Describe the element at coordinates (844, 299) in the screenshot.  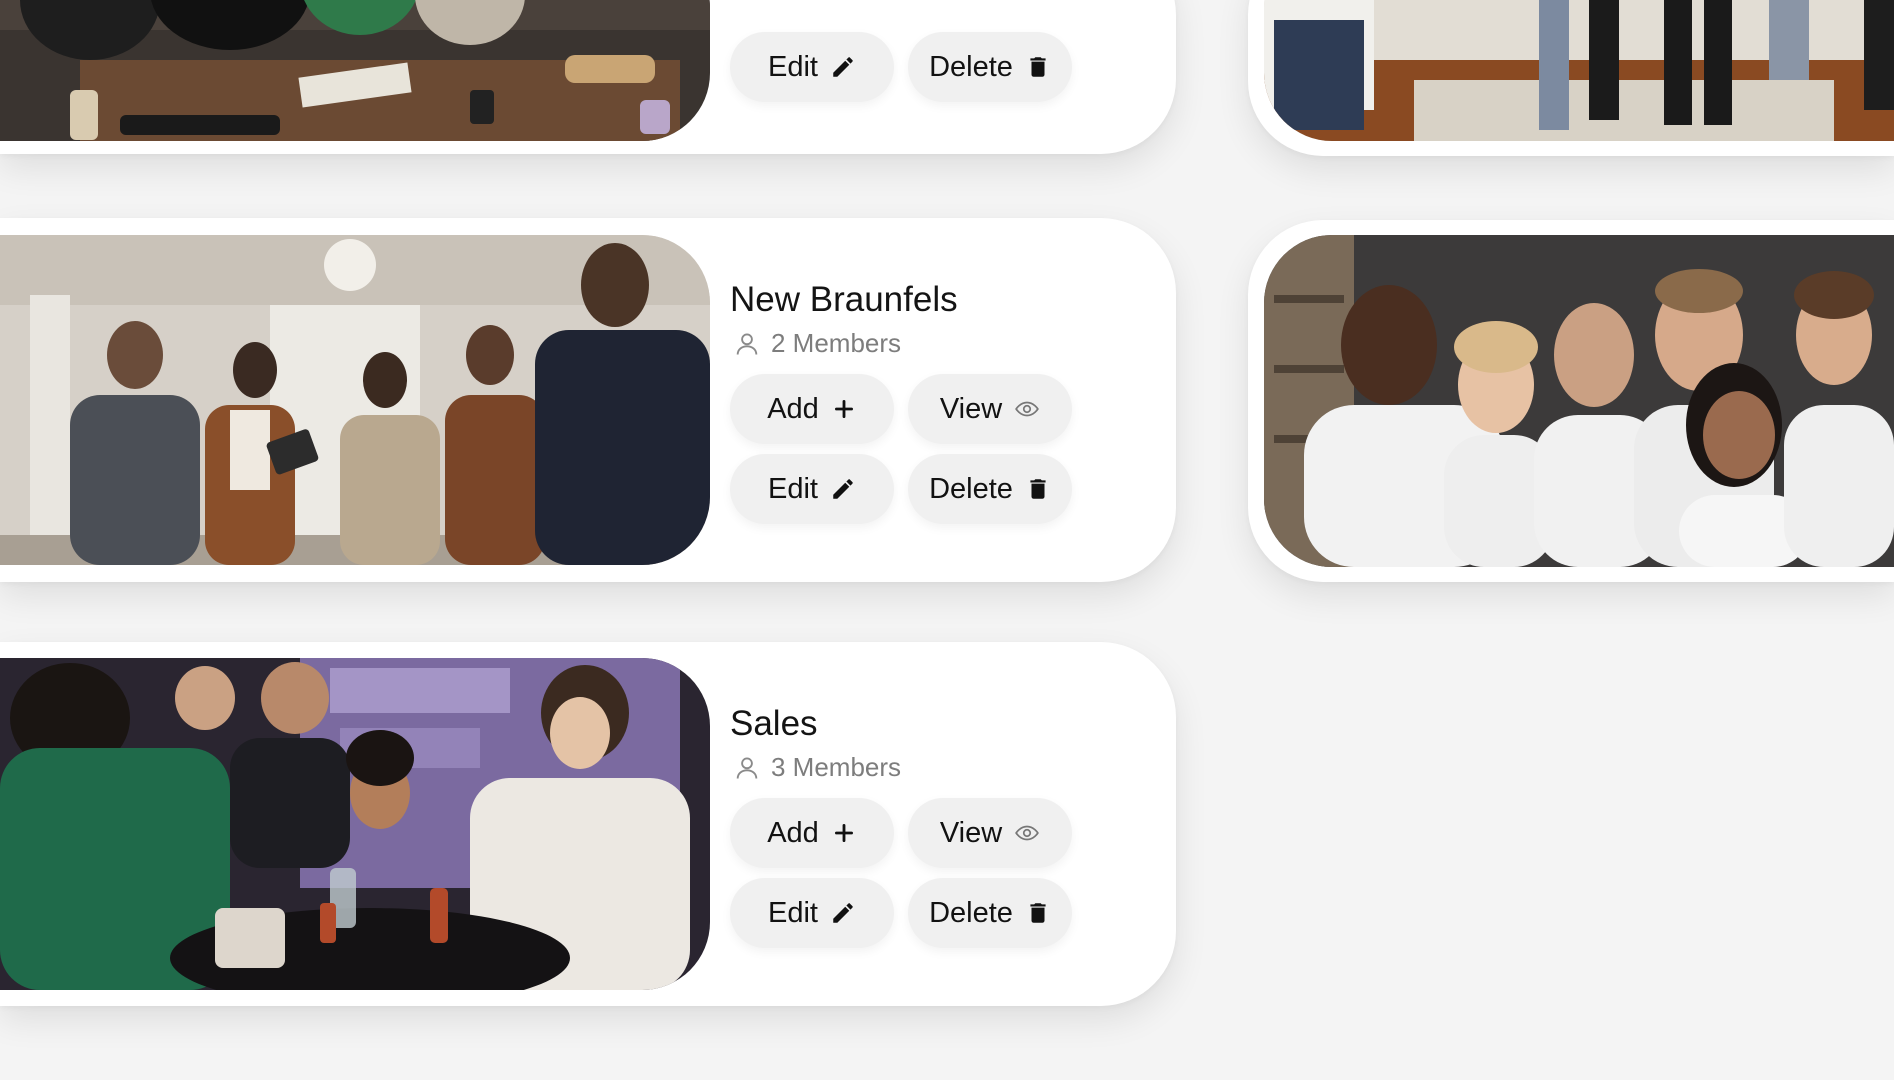
I see `group-name: New Braunfels` at that location.